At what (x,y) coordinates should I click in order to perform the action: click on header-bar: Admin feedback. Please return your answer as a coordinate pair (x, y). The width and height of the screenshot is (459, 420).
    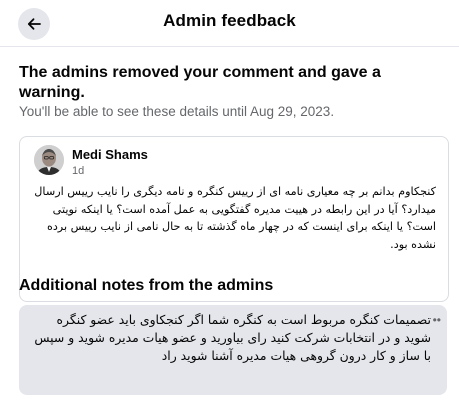
    Looking at the image, I should click on (229, 23).